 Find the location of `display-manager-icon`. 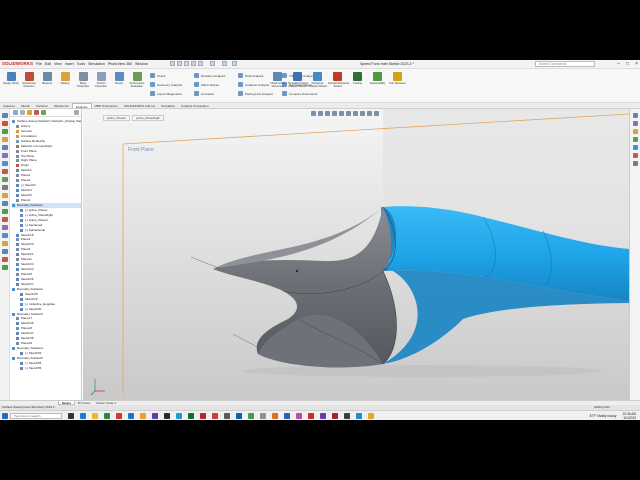

display-manager-icon is located at coordinates (43, 112).